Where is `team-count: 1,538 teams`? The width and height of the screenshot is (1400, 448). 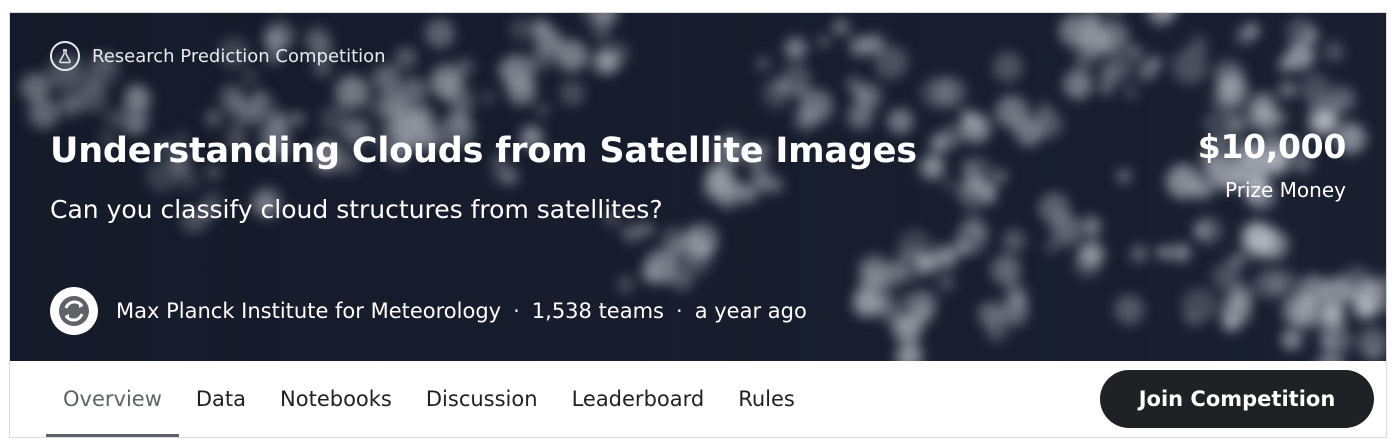
team-count: 1,538 teams is located at coordinates (597, 311).